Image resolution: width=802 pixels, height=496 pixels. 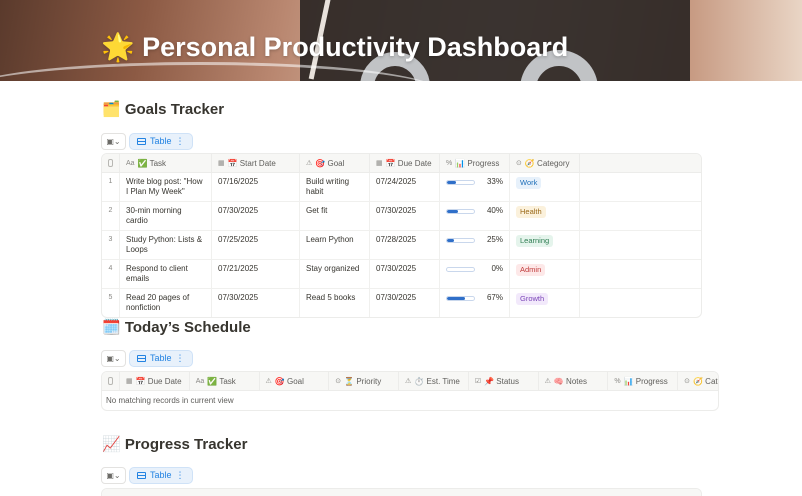 I want to click on header-filler, so click(x=640, y=163).